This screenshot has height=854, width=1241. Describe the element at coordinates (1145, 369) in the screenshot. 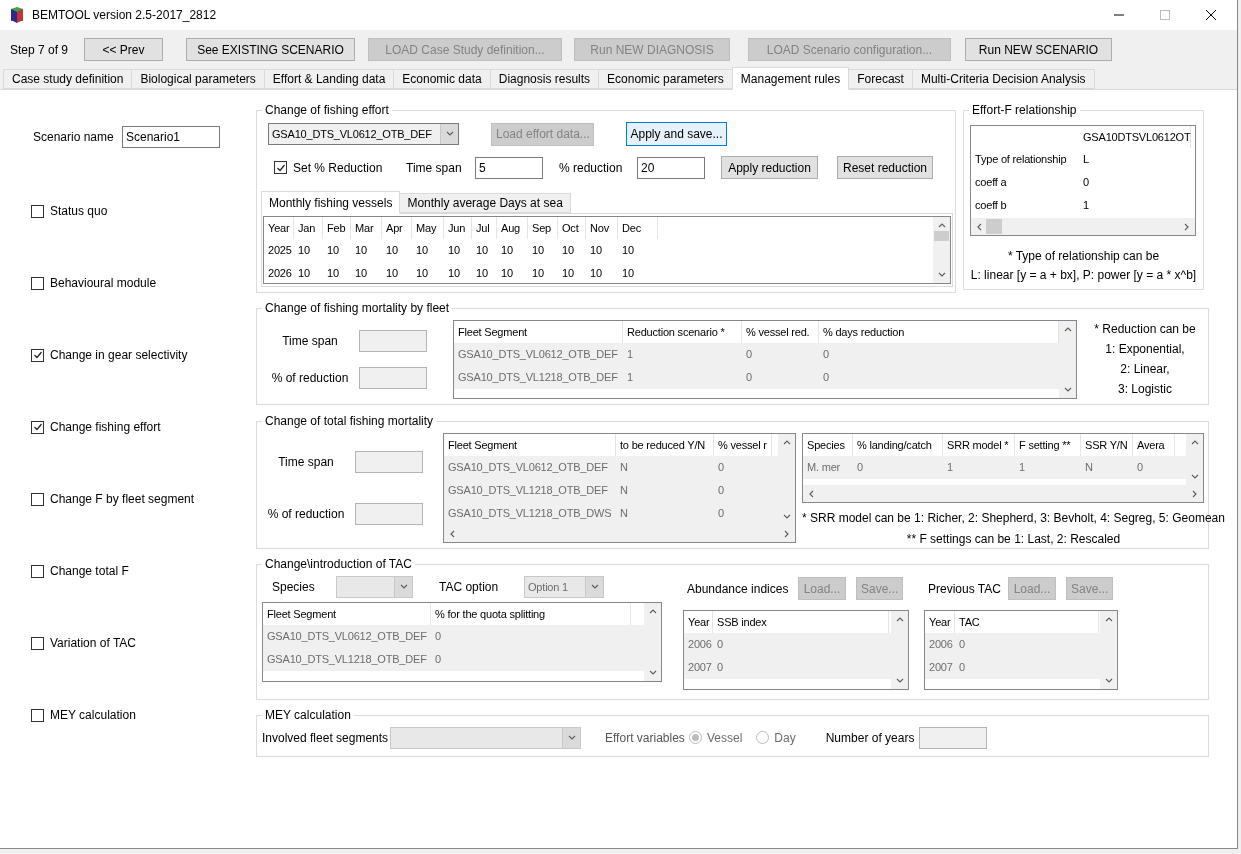

I see `note-text: 2: Linear,` at that location.